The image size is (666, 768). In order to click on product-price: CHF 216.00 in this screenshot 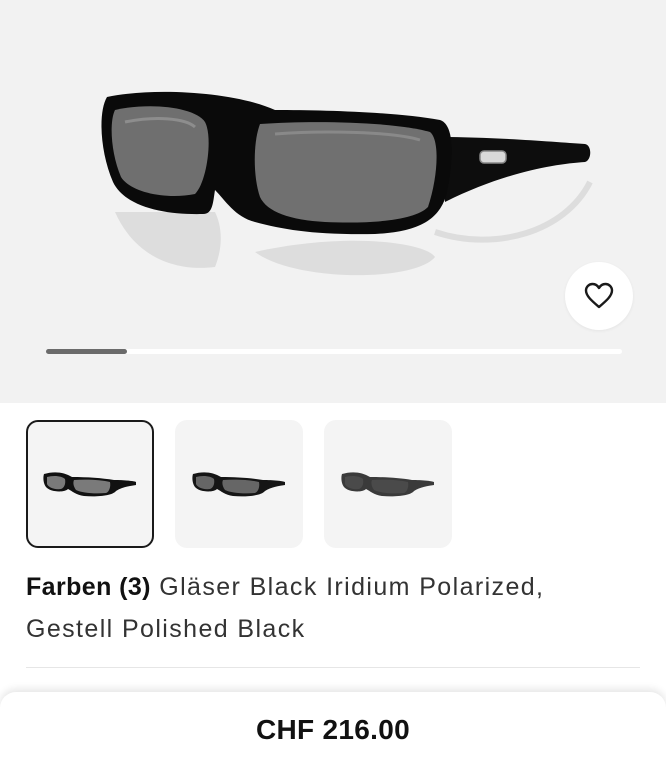, I will do `click(333, 729)`.